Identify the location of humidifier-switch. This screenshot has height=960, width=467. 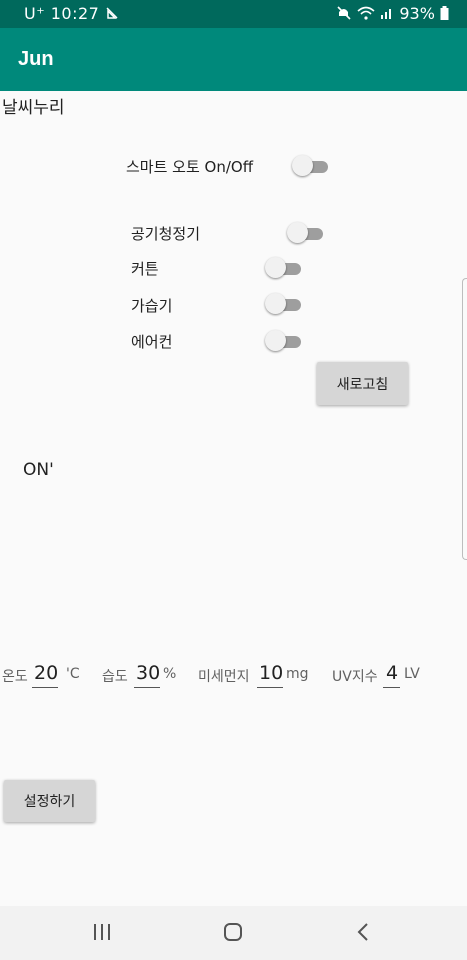
(284, 304).